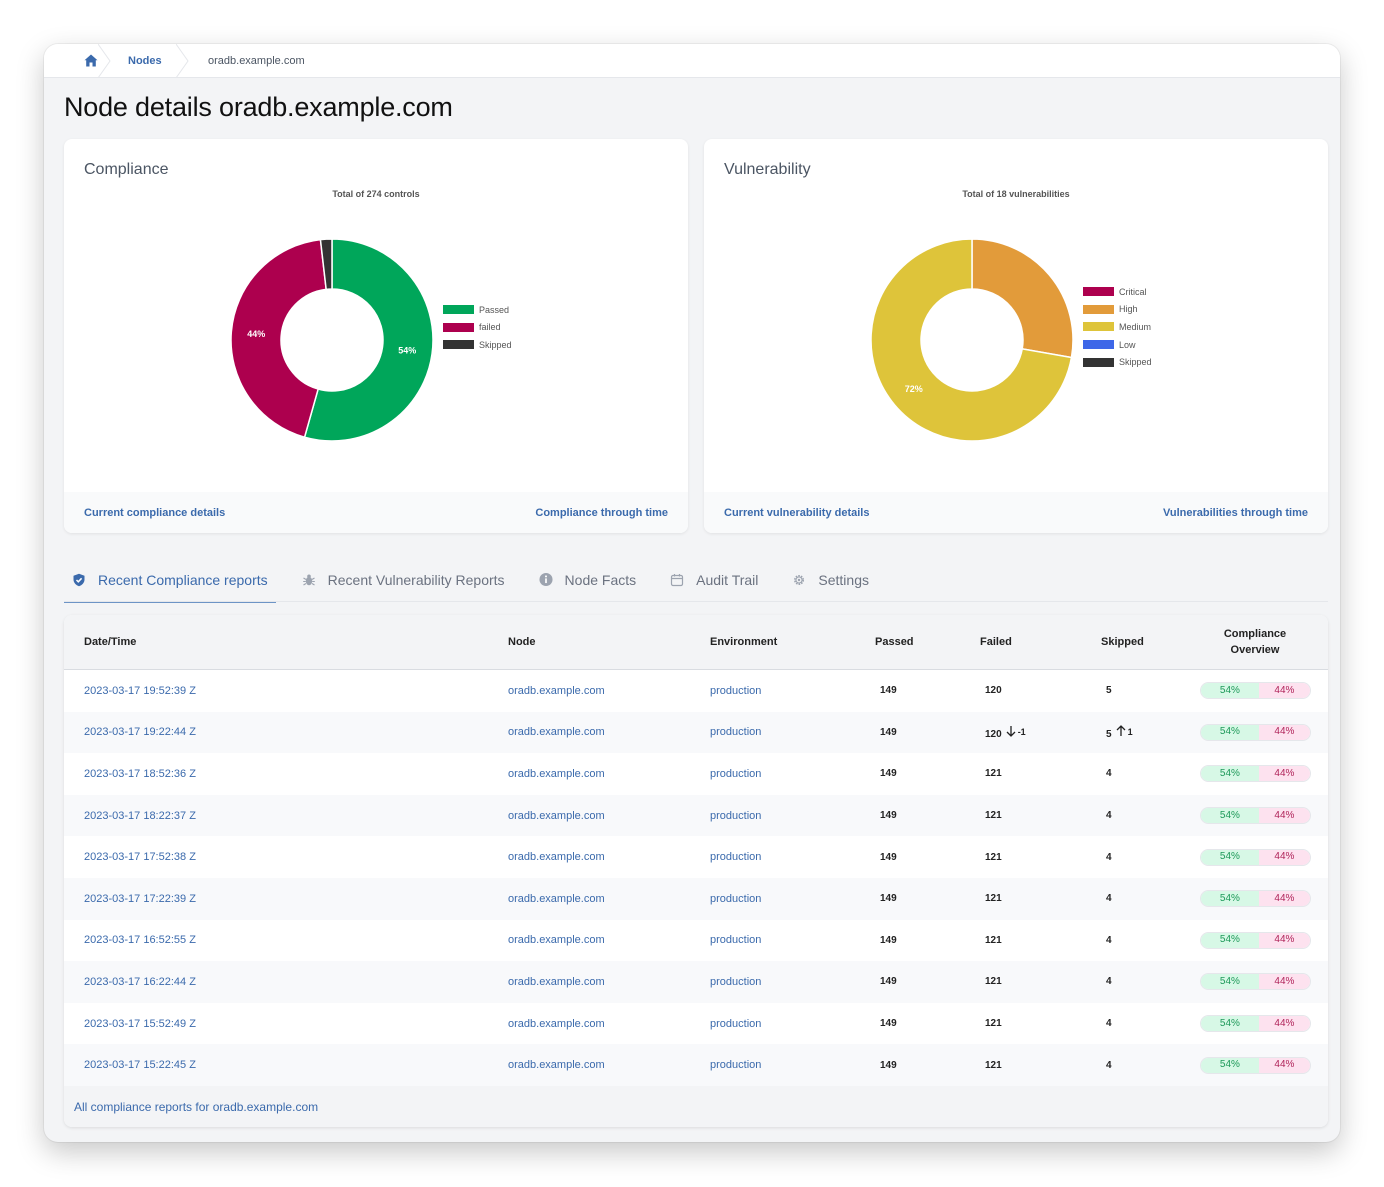 The height and width of the screenshot is (1187, 1384). I want to click on donut-slice-failed, so click(278, 338).